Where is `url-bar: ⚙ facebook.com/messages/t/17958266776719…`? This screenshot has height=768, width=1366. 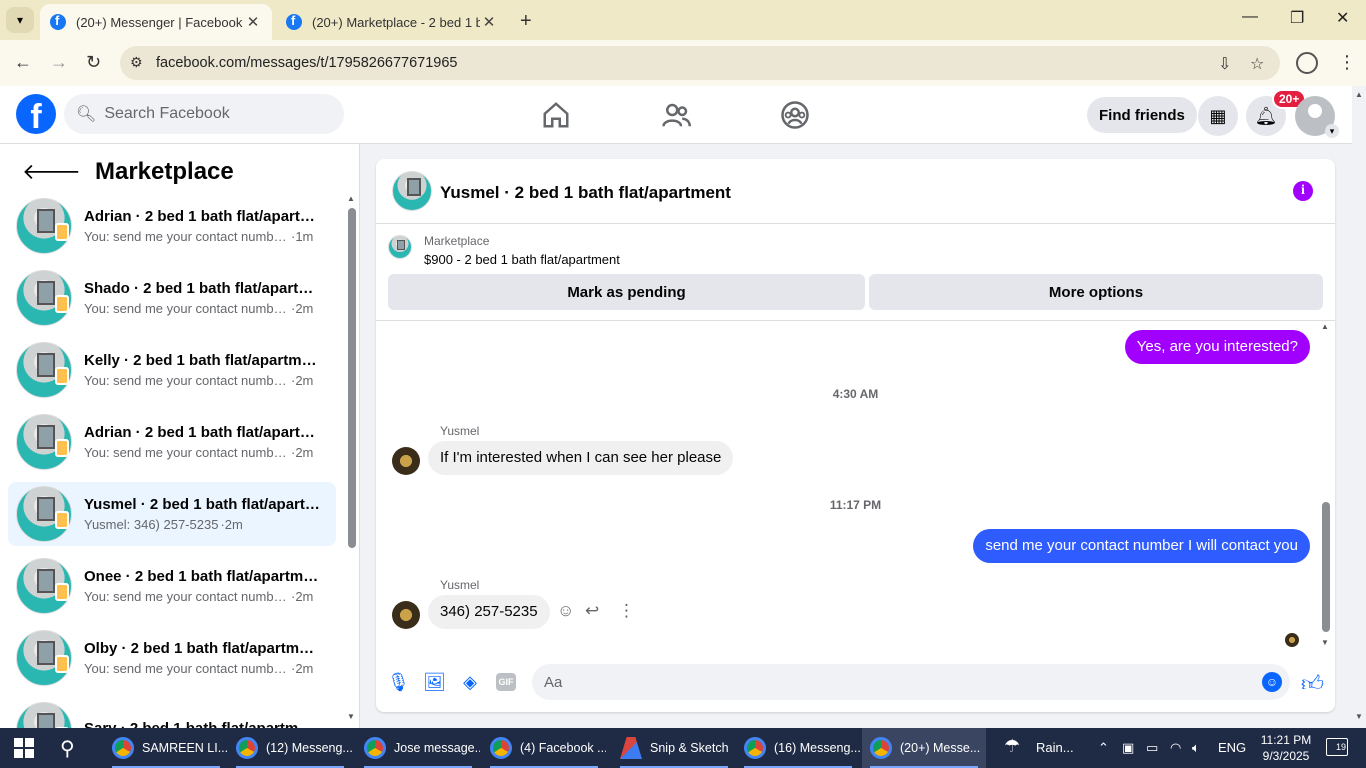 url-bar: ⚙ facebook.com/messages/t/17958266776719… is located at coordinates (700, 63).